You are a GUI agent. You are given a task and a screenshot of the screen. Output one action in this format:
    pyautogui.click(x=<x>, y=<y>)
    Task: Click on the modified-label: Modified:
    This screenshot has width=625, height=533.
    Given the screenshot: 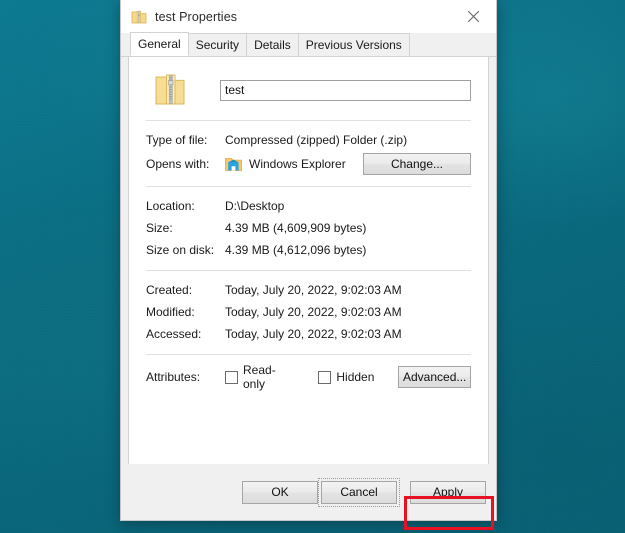 What is the action you would take?
    pyautogui.click(x=170, y=312)
    